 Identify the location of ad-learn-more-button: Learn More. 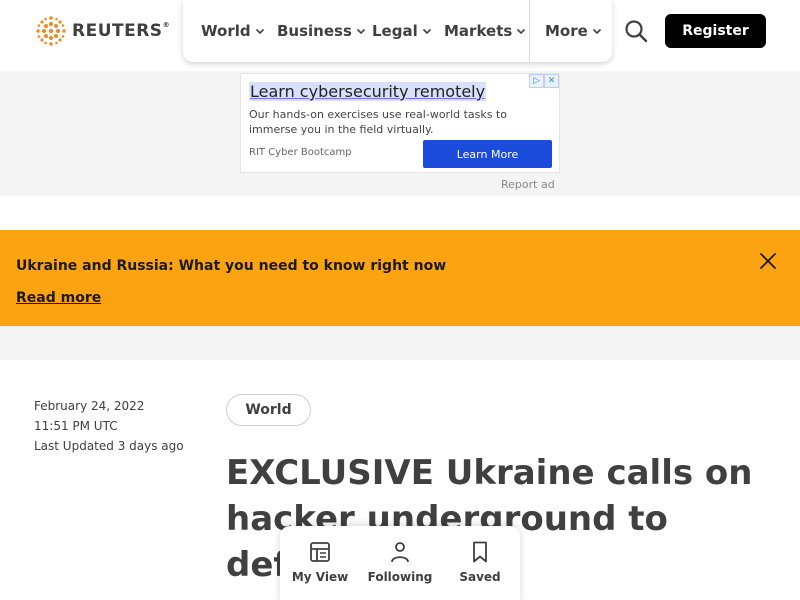
(487, 154).